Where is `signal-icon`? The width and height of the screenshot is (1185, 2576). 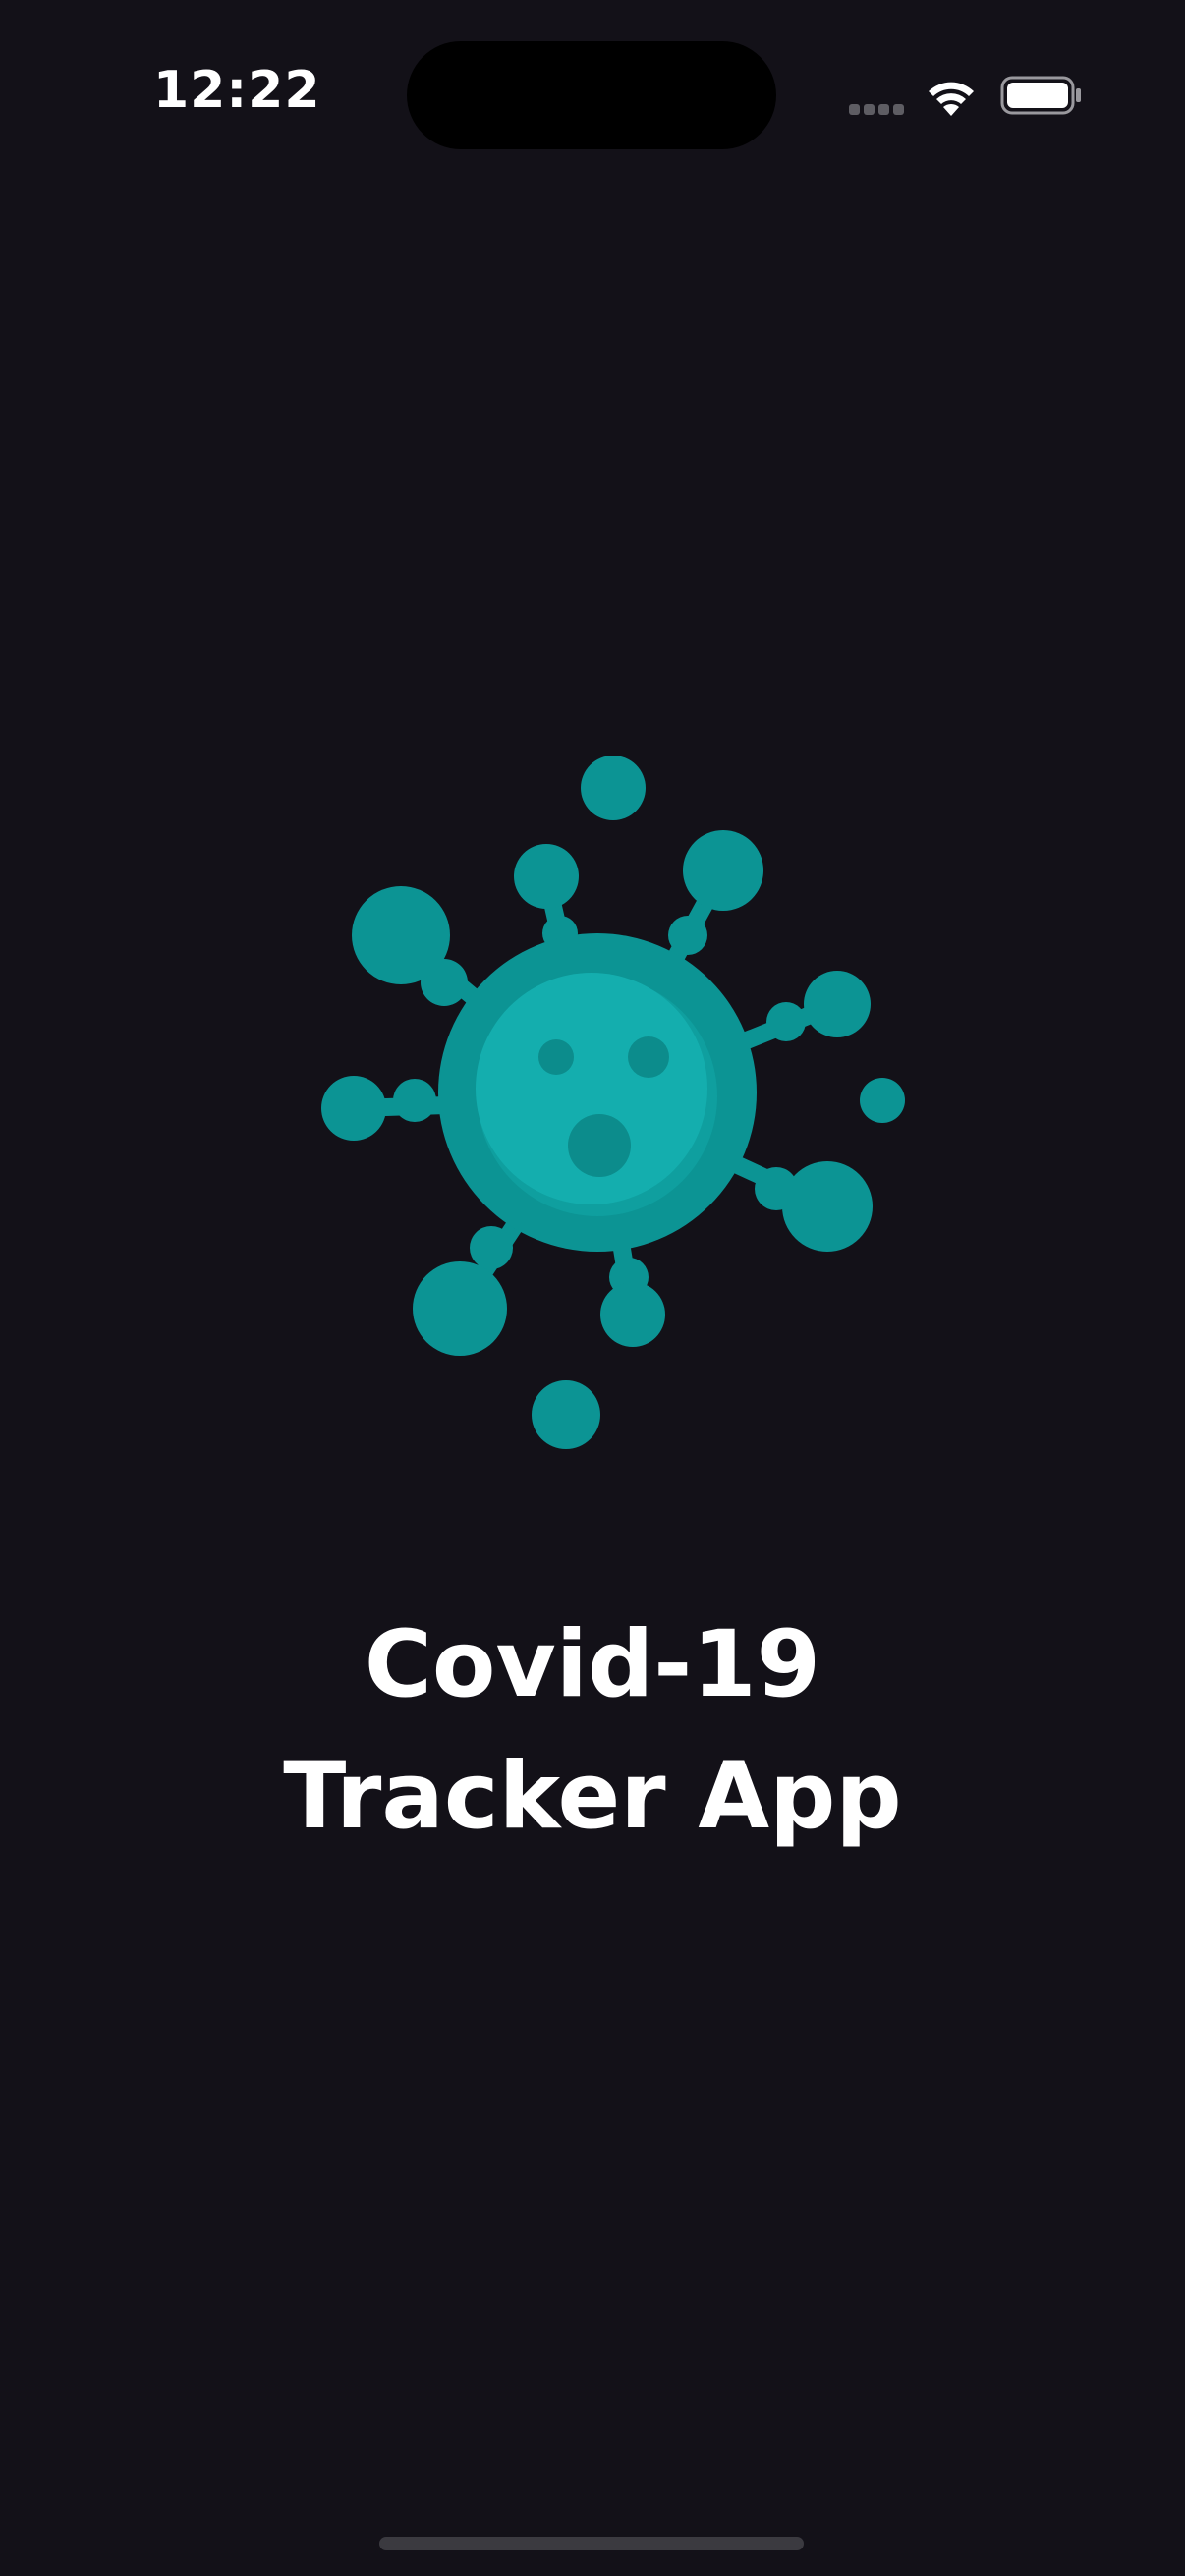 signal-icon is located at coordinates (879, 109).